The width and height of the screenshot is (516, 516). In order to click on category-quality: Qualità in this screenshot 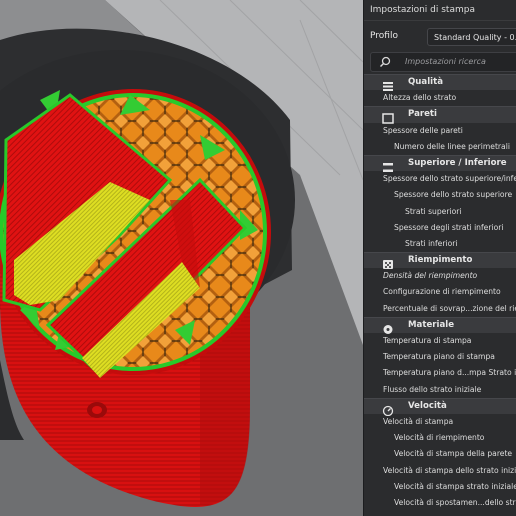, I will do `click(440, 82)`.